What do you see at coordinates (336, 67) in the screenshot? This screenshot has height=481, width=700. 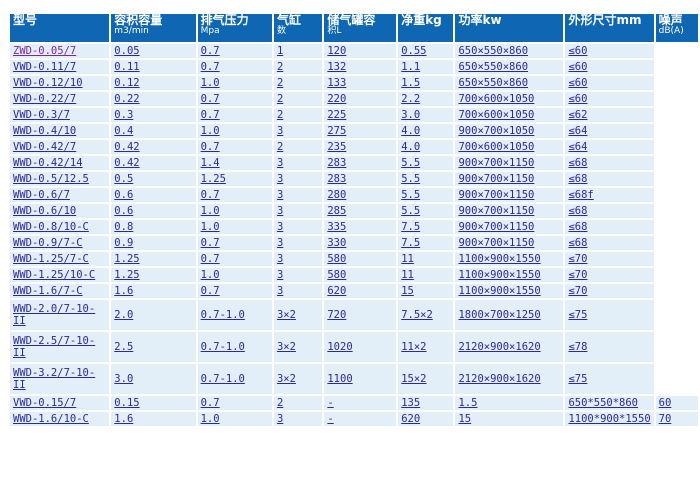 I see `value-link: 132` at bounding box center [336, 67].